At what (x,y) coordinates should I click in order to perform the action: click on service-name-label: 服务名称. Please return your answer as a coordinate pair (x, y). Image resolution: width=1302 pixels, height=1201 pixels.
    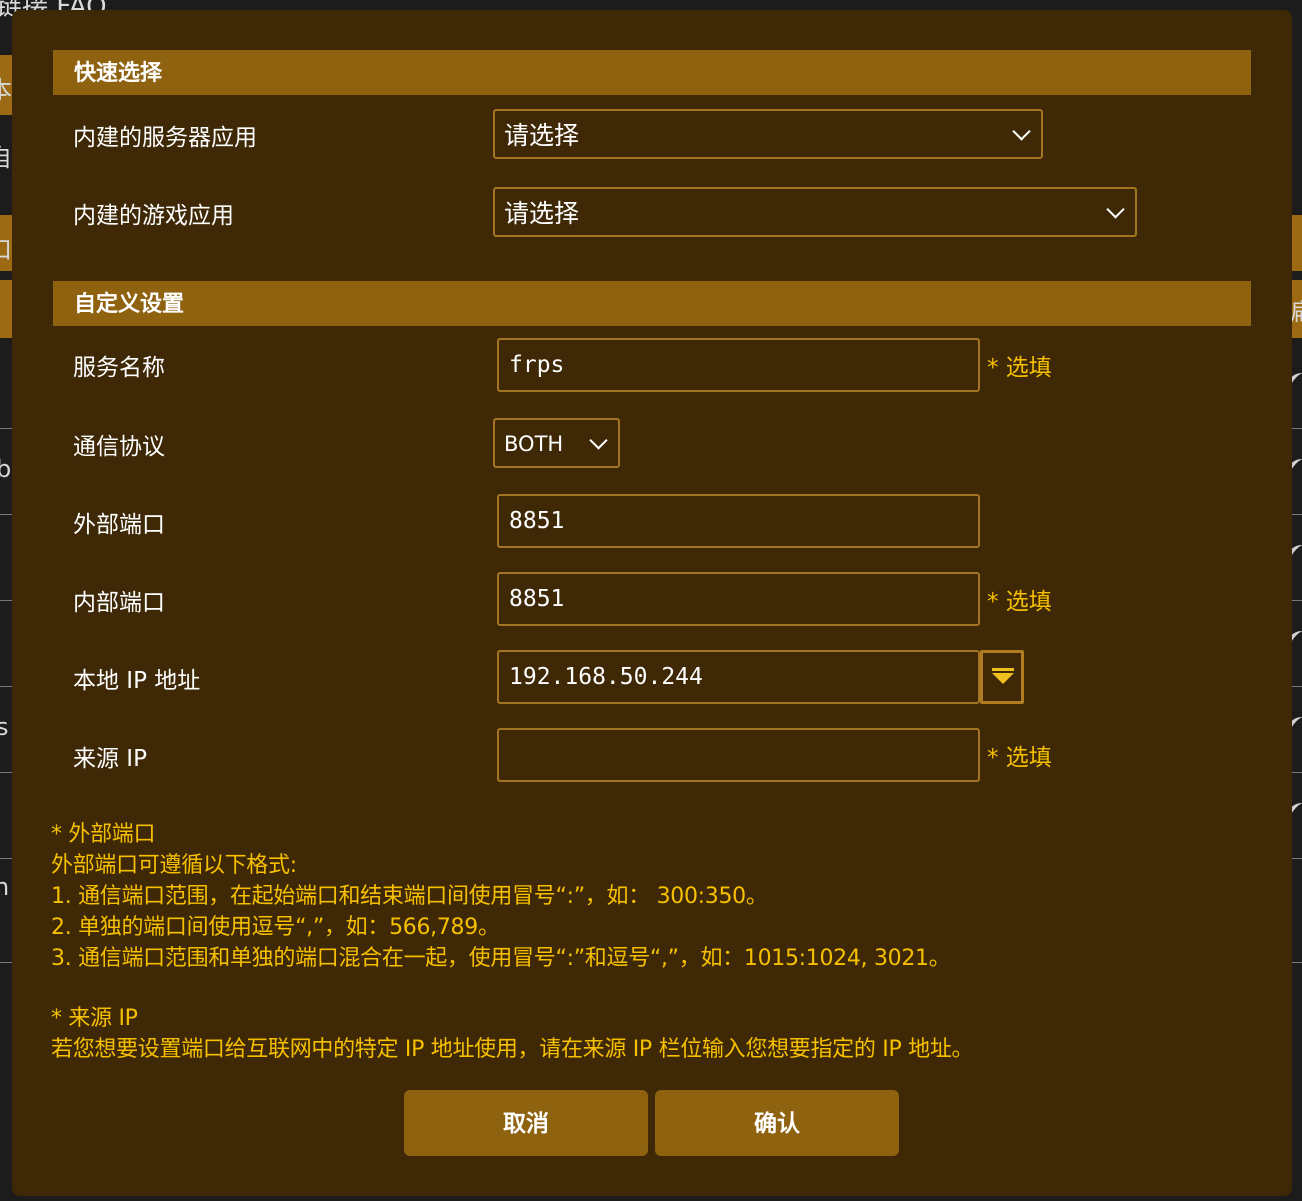
    Looking at the image, I should click on (119, 368).